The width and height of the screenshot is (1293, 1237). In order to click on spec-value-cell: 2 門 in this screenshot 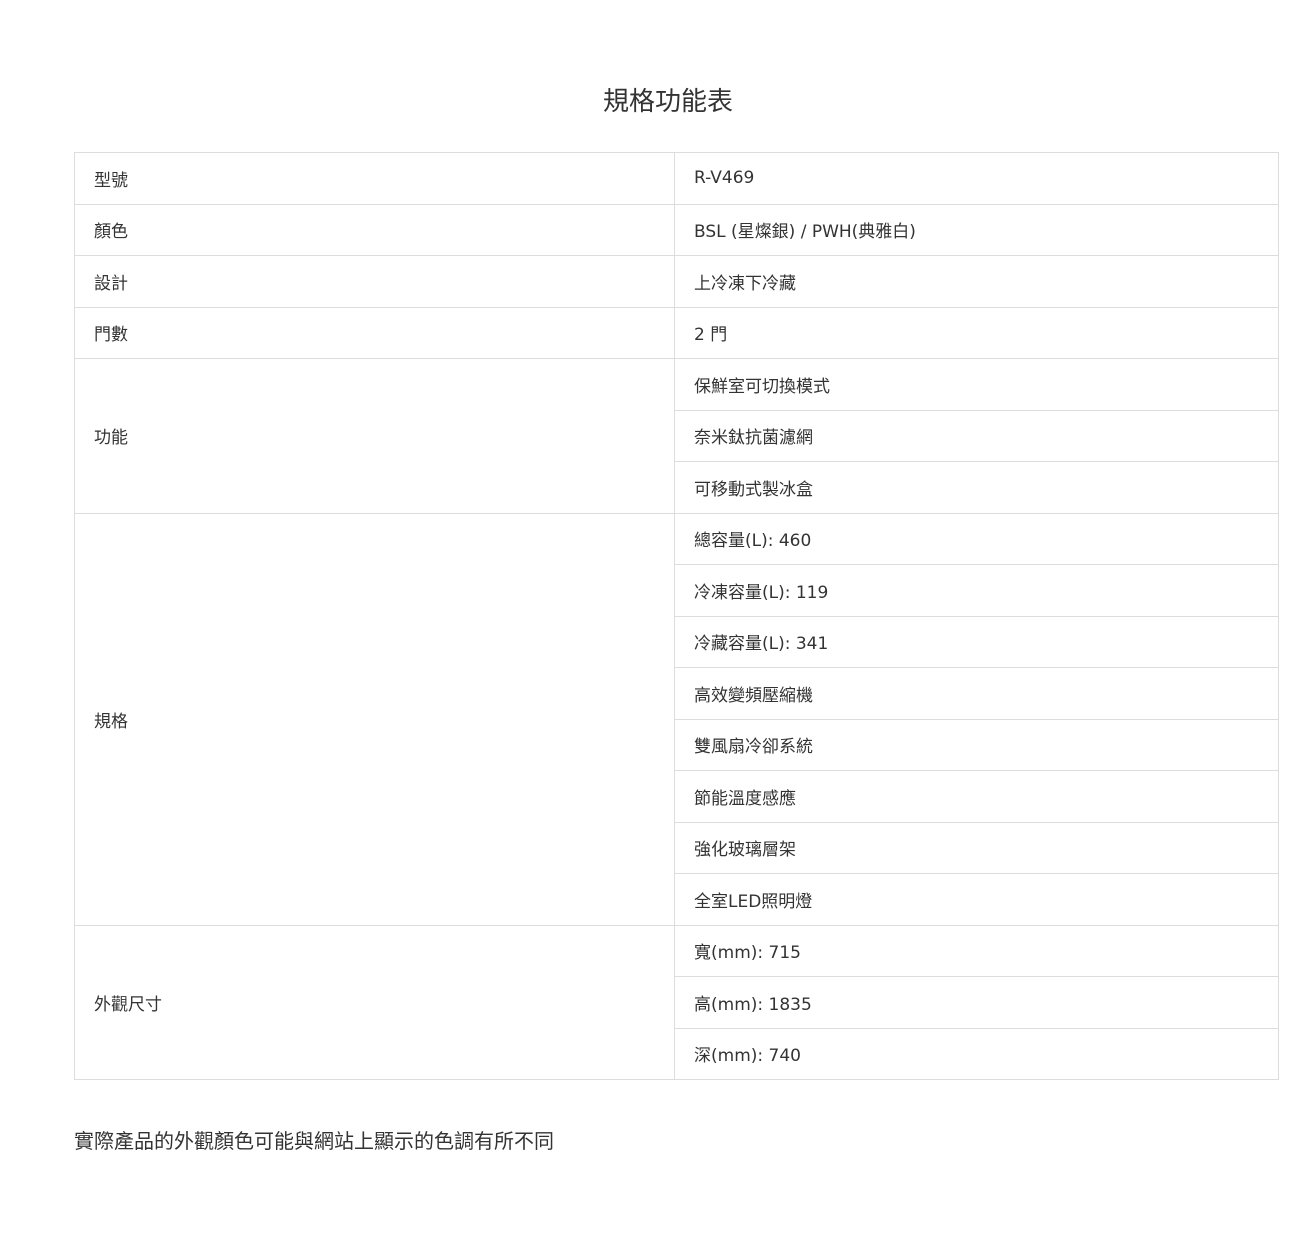, I will do `click(976, 332)`.